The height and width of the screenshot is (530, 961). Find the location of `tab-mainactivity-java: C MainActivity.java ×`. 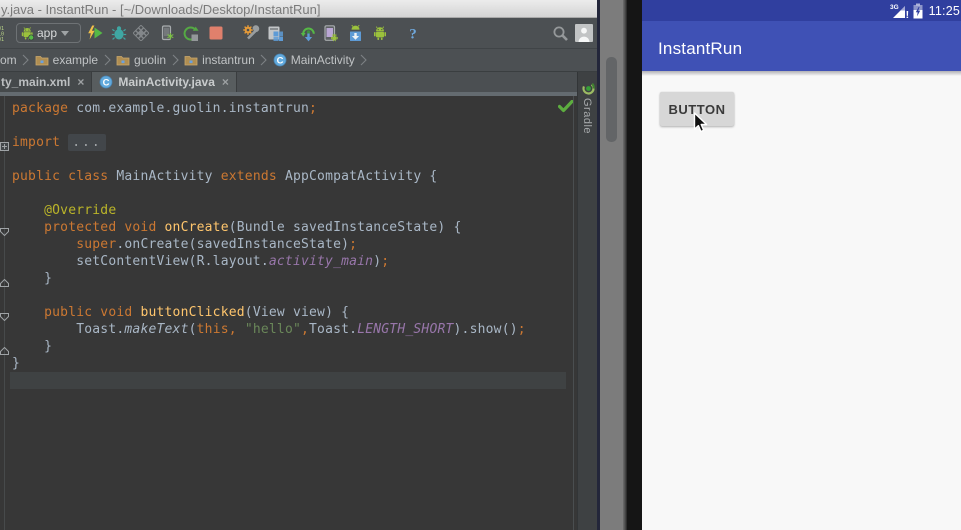

tab-mainactivity-java: C MainActivity.java × is located at coordinates (164, 82).